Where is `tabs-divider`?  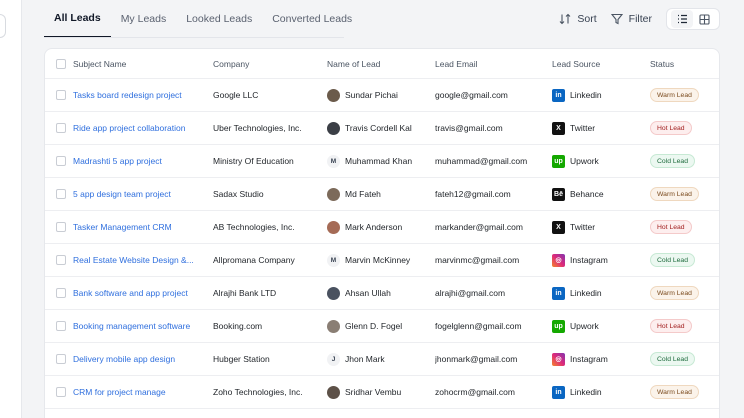
tabs-divider is located at coordinates (194, 37).